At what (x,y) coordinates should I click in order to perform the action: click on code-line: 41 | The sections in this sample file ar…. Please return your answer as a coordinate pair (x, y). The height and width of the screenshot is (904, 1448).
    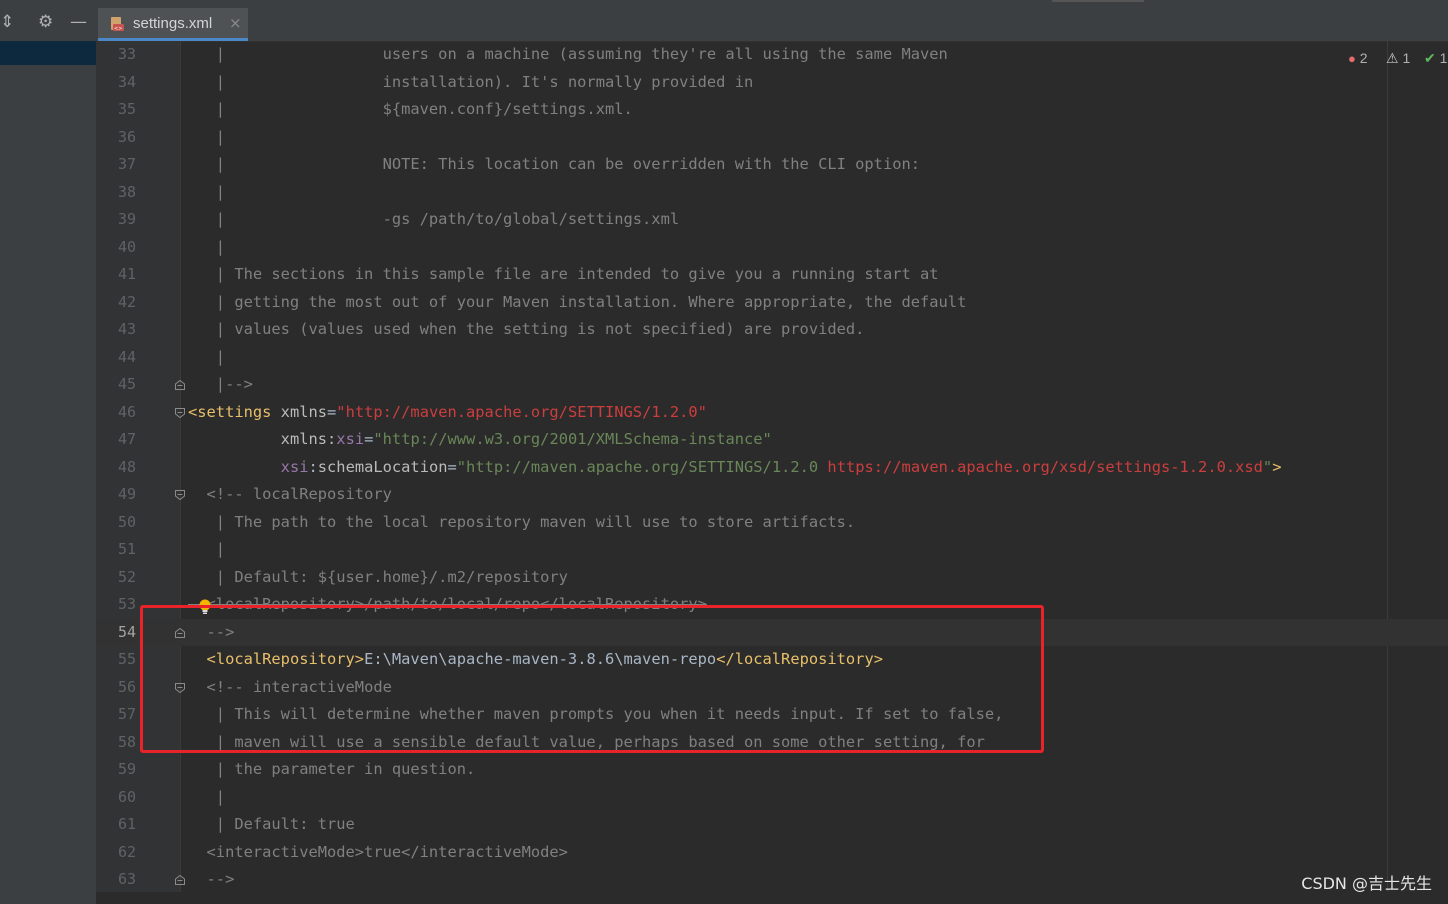
    Looking at the image, I should click on (772, 275).